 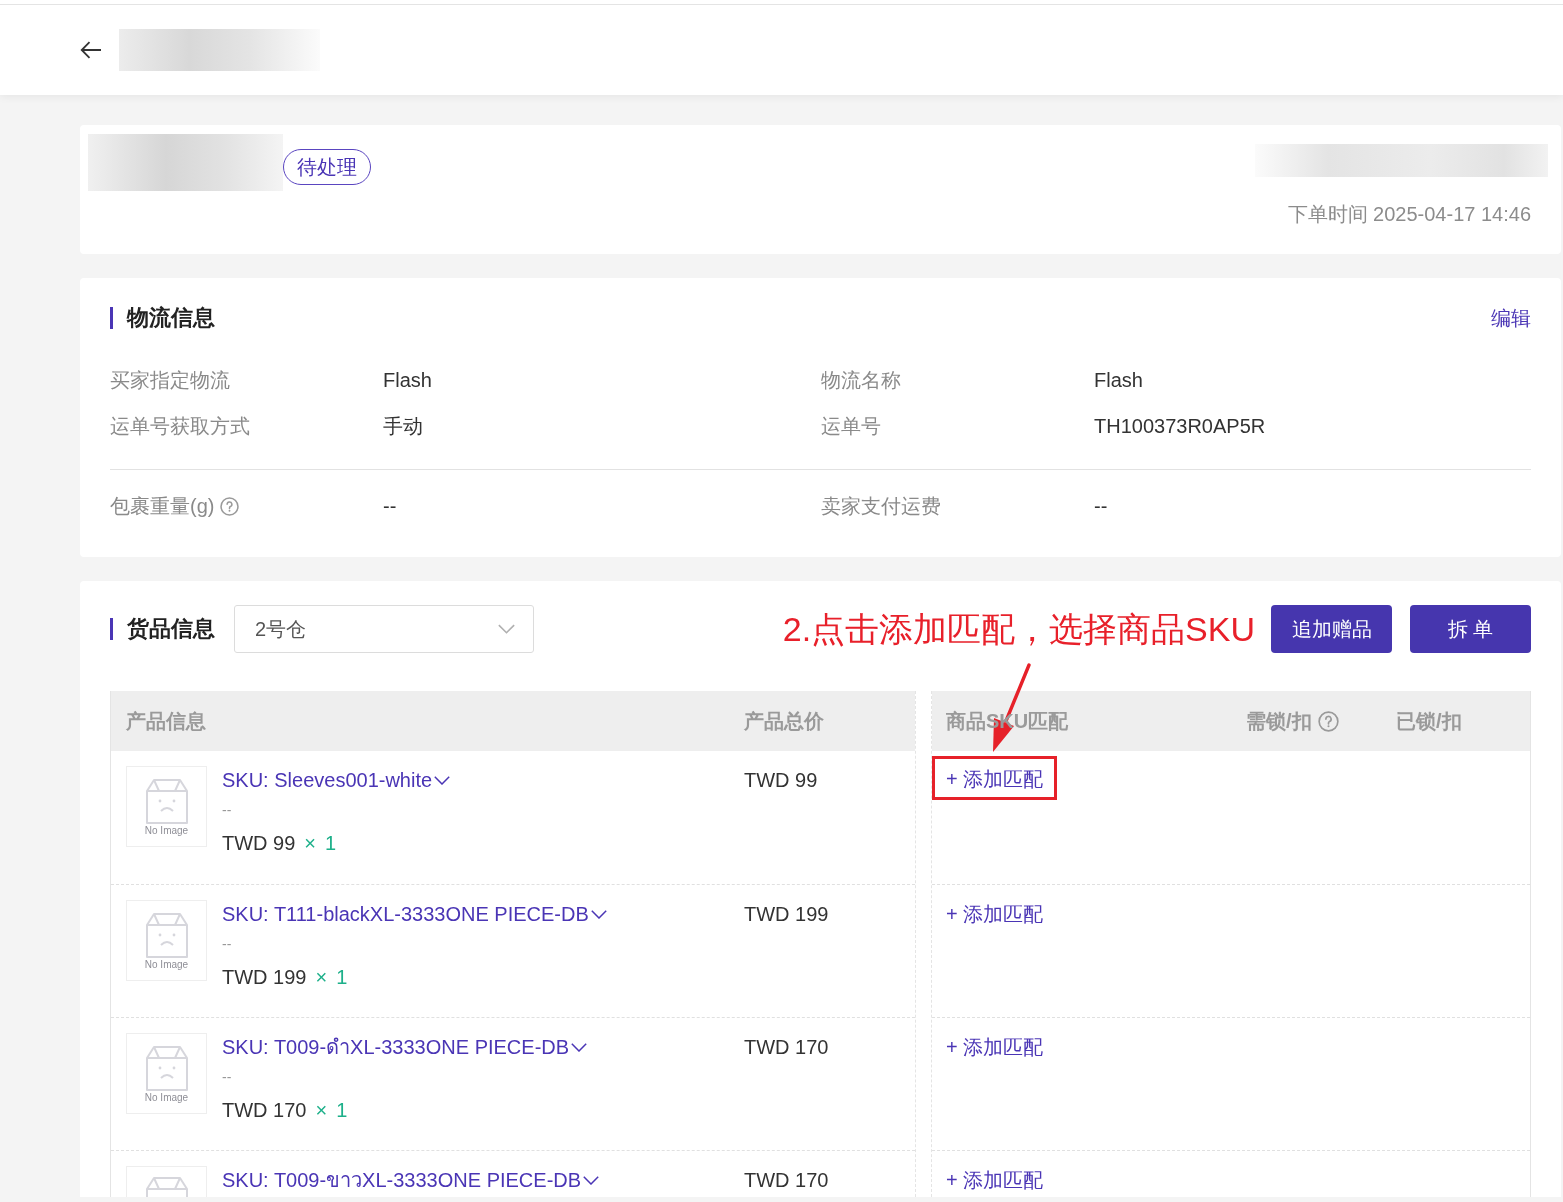 I want to click on unit-price: TWD 170, so click(x=264, y=1110).